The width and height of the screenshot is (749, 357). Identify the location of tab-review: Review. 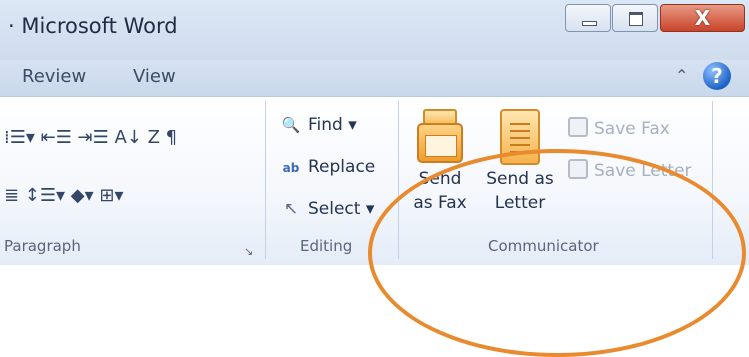
(54, 76).